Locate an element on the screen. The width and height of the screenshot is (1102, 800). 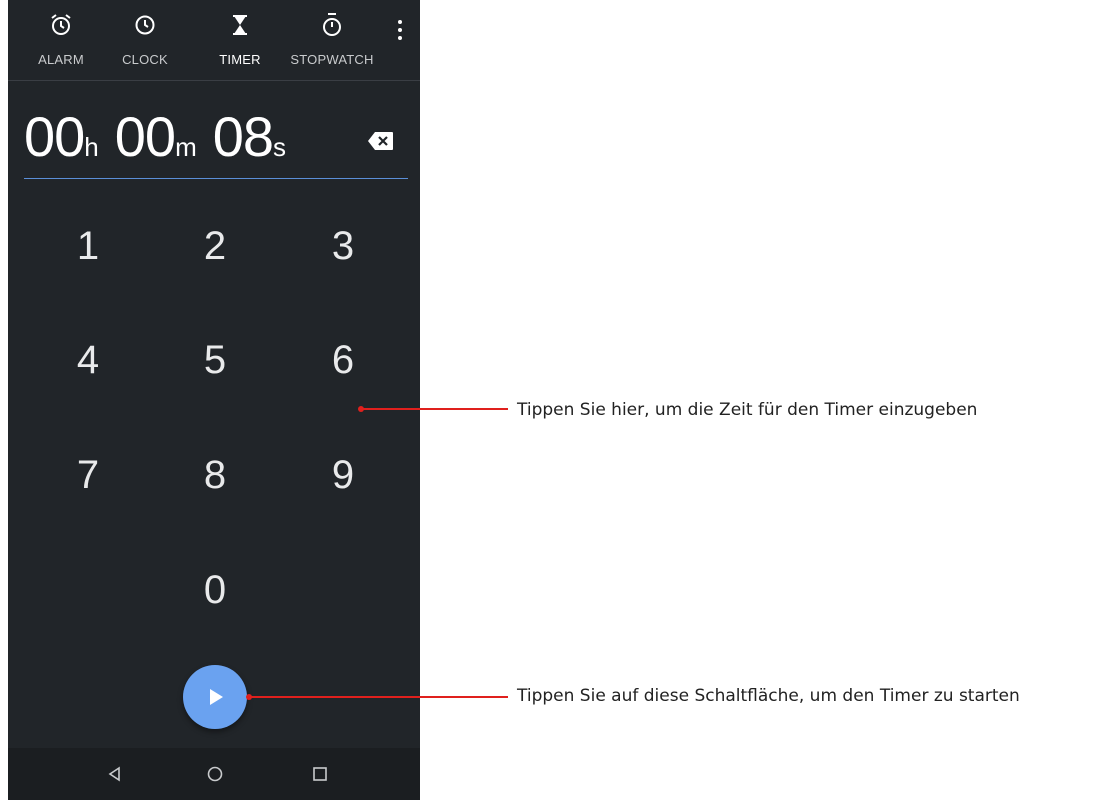
keypad-key-9: 9 is located at coordinates (343, 475).